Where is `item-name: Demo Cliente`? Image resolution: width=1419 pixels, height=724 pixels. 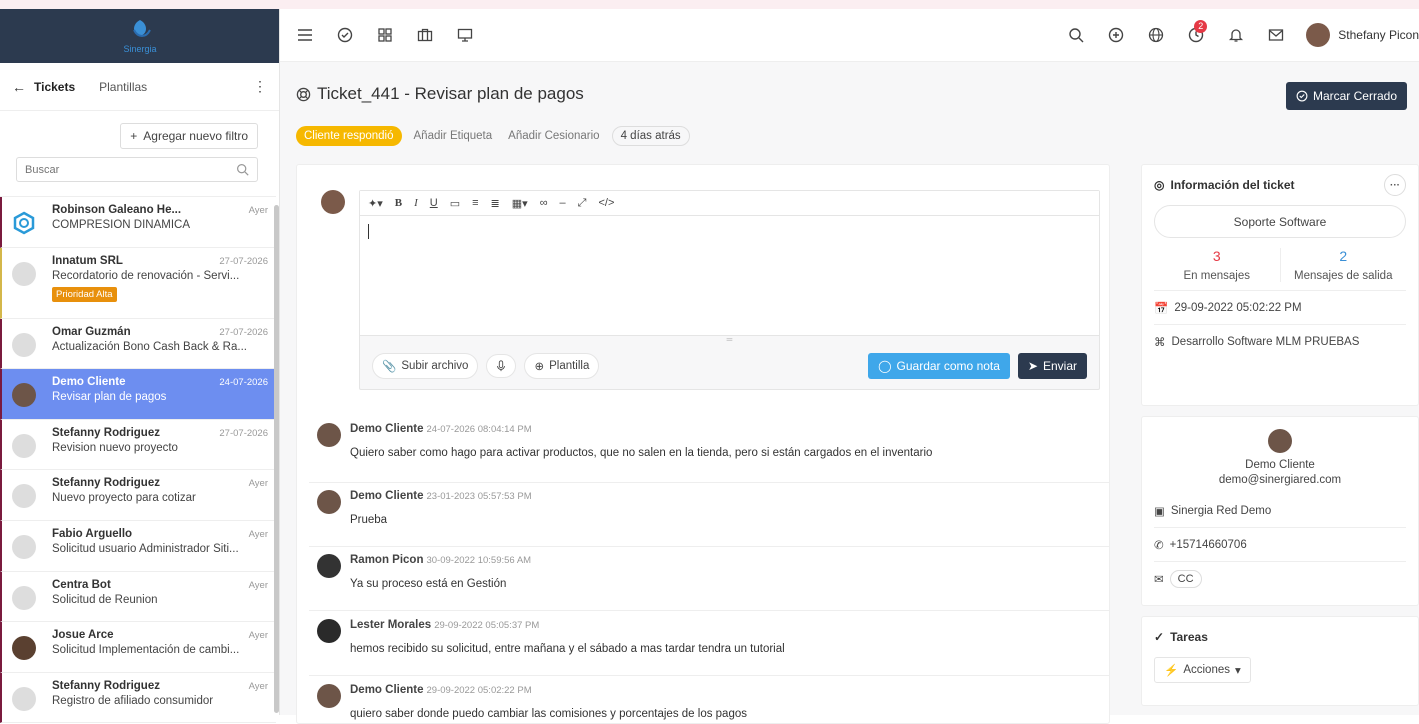
item-name: Demo Cliente is located at coordinates (89, 382).